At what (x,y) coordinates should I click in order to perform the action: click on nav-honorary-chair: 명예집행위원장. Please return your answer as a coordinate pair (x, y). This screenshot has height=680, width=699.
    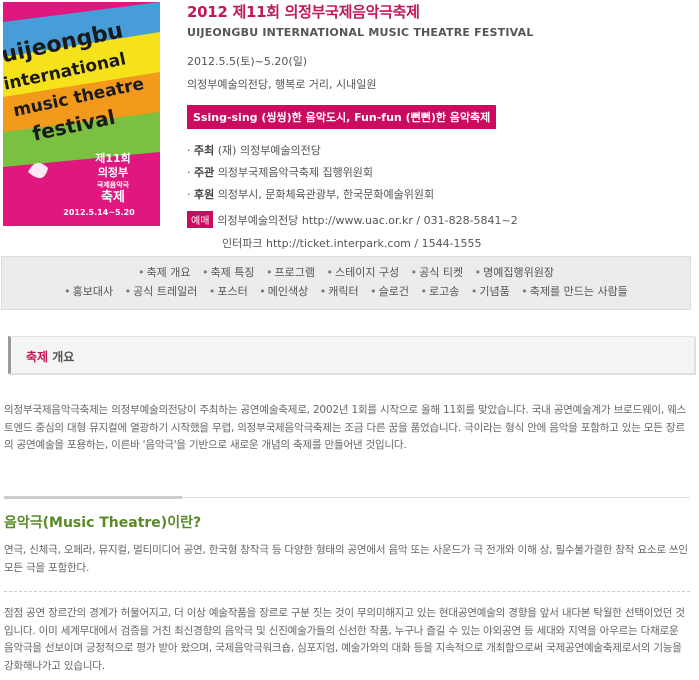
    Looking at the image, I should click on (514, 272).